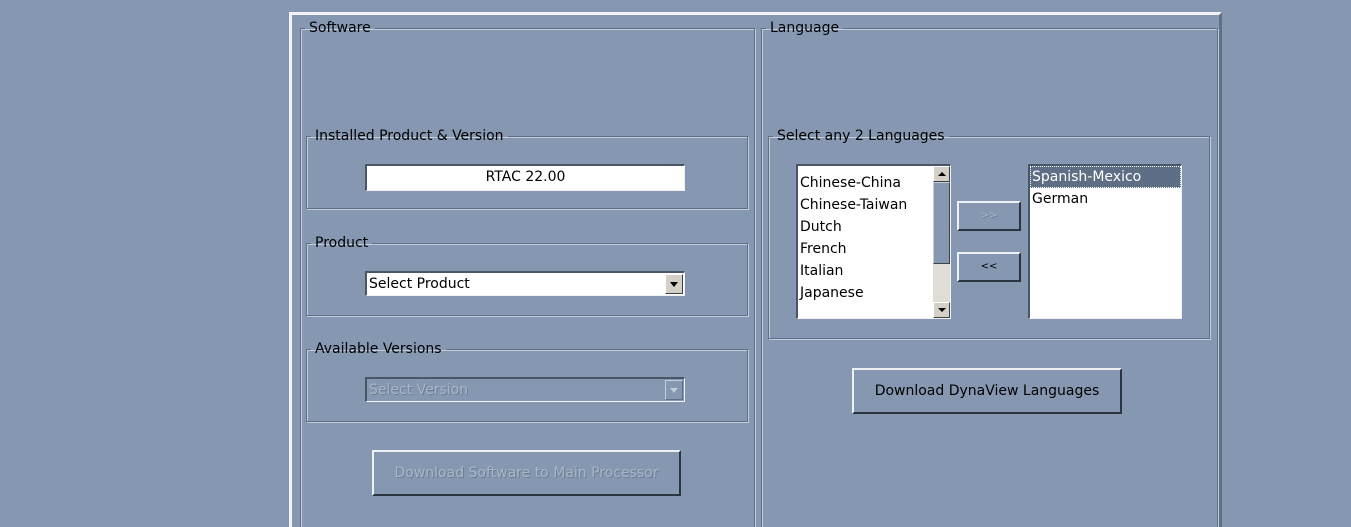  I want to click on scroll-up-icon, so click(941, 174).